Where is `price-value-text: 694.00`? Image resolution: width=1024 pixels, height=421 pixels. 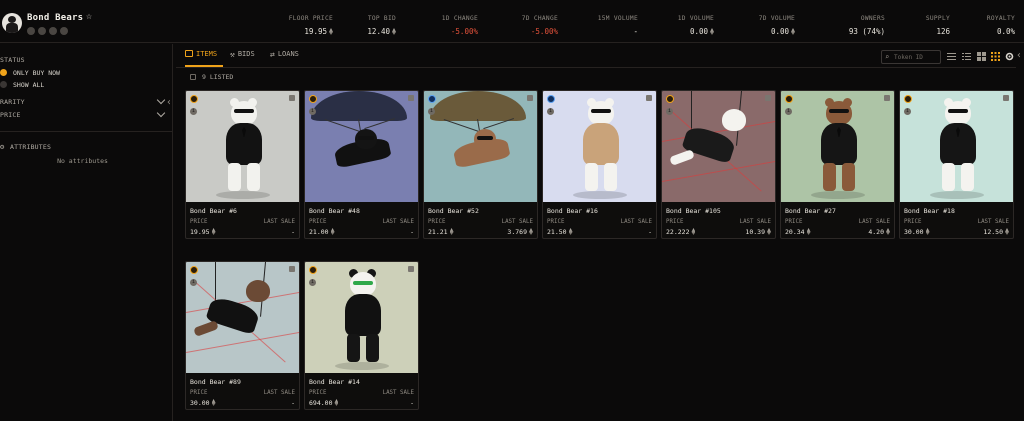 price-value-text: 694.00 is located at coordinates (321, 403).